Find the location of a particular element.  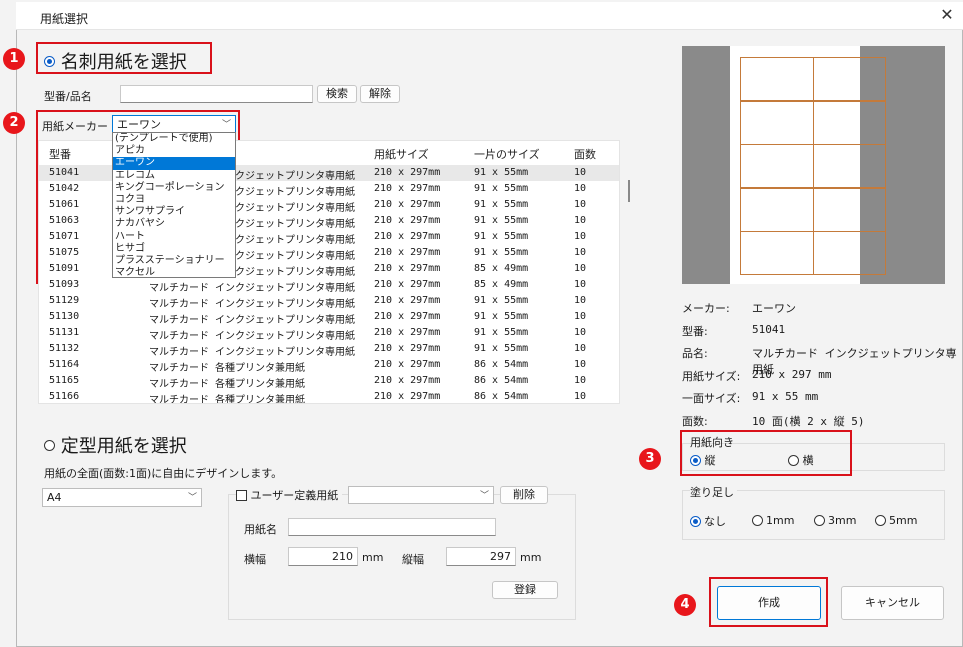

dropdown-item: エレコム is located at coordinates (174, 176).